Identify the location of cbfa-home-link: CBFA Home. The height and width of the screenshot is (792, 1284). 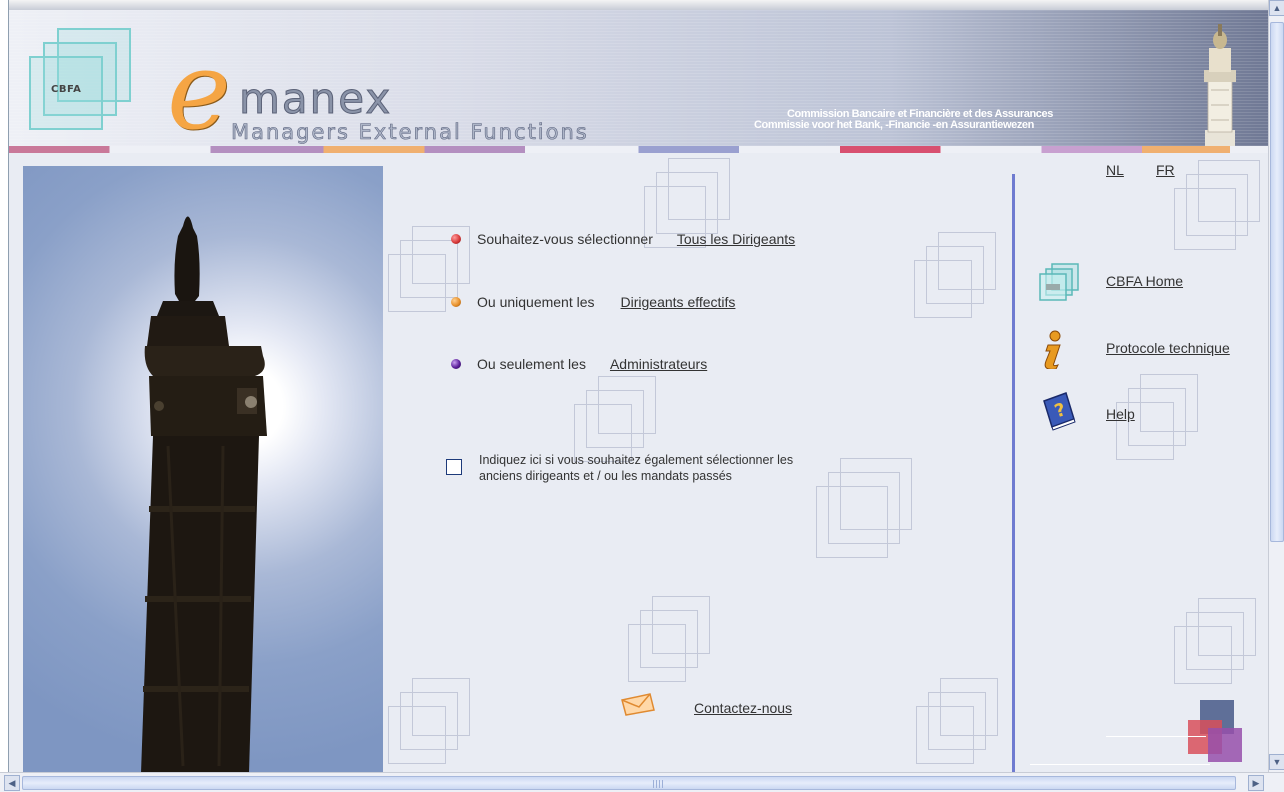
(1144, 281).